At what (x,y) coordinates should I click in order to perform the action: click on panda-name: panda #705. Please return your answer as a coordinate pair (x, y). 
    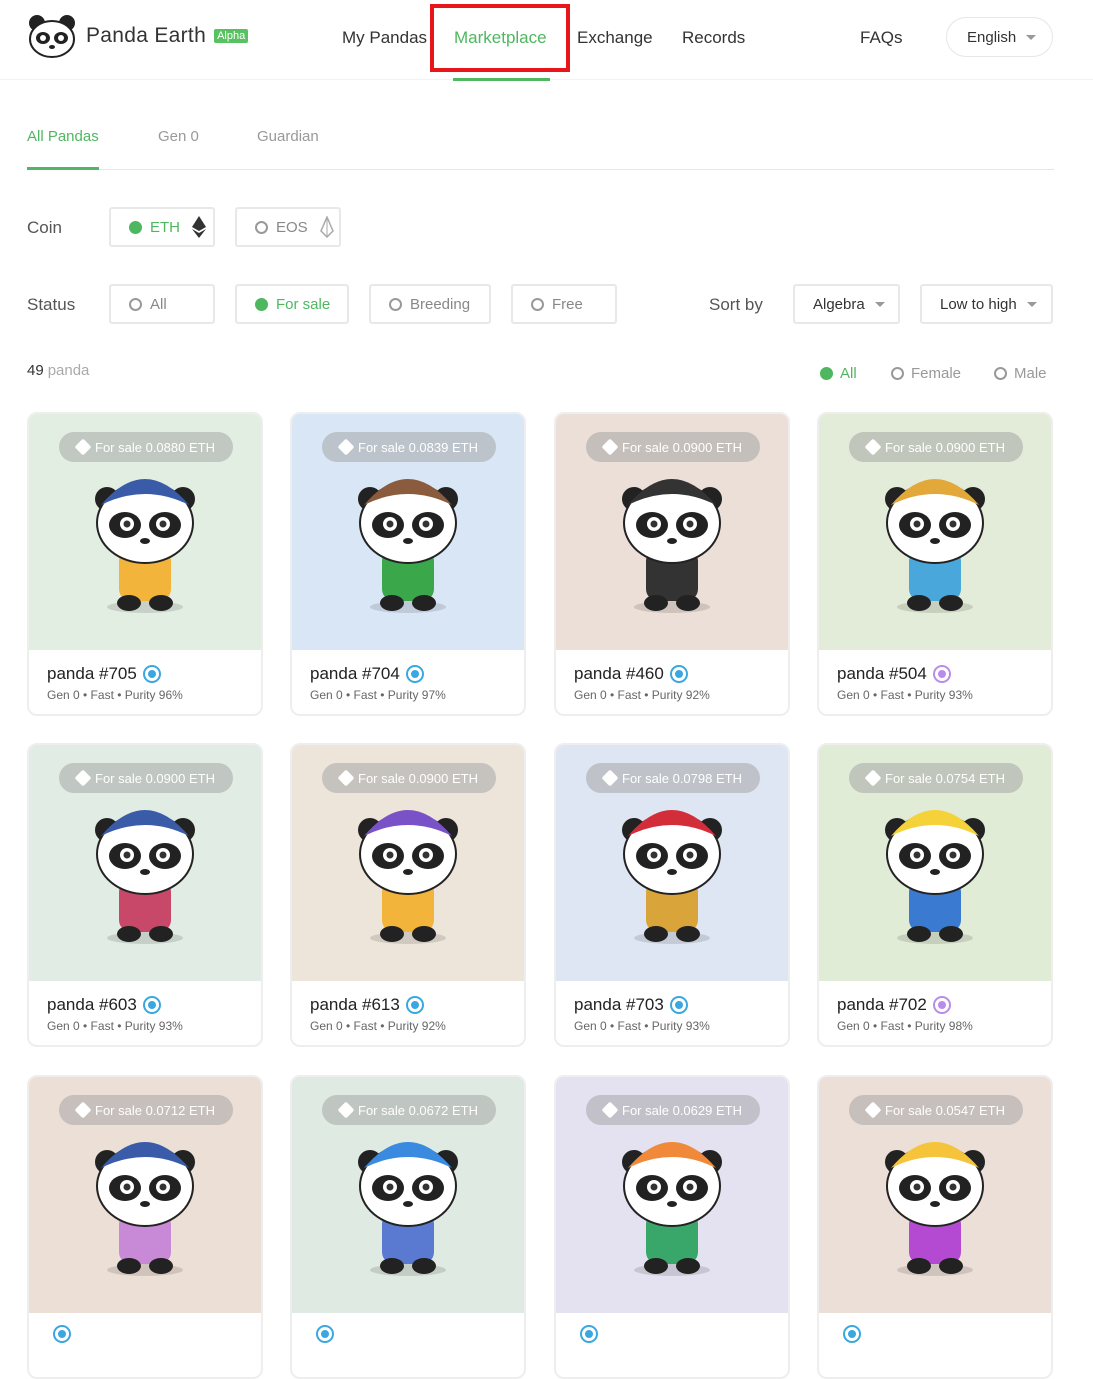
    Looking at the image, I should click on (92, 673).